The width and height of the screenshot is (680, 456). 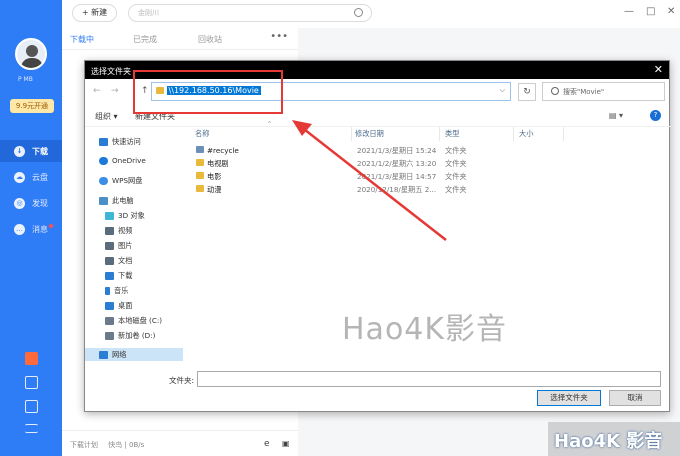 I want to click on desktop-icon, so click(x=109, y=305).